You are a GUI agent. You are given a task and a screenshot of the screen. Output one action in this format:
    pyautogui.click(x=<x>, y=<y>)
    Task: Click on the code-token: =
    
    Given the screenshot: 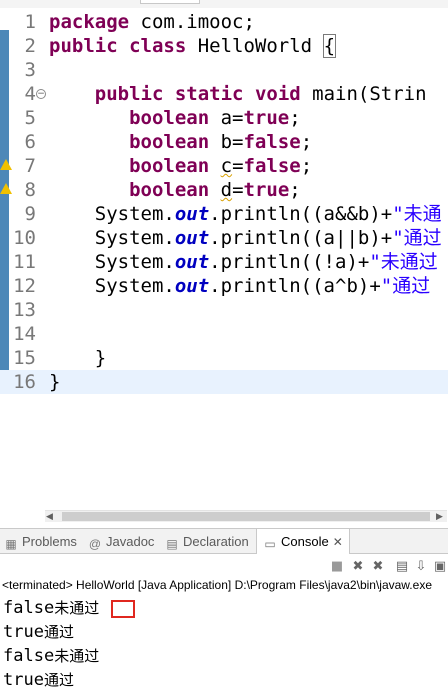 What is the action you would take?
    pyautogui.click(x=238, y=190)
    